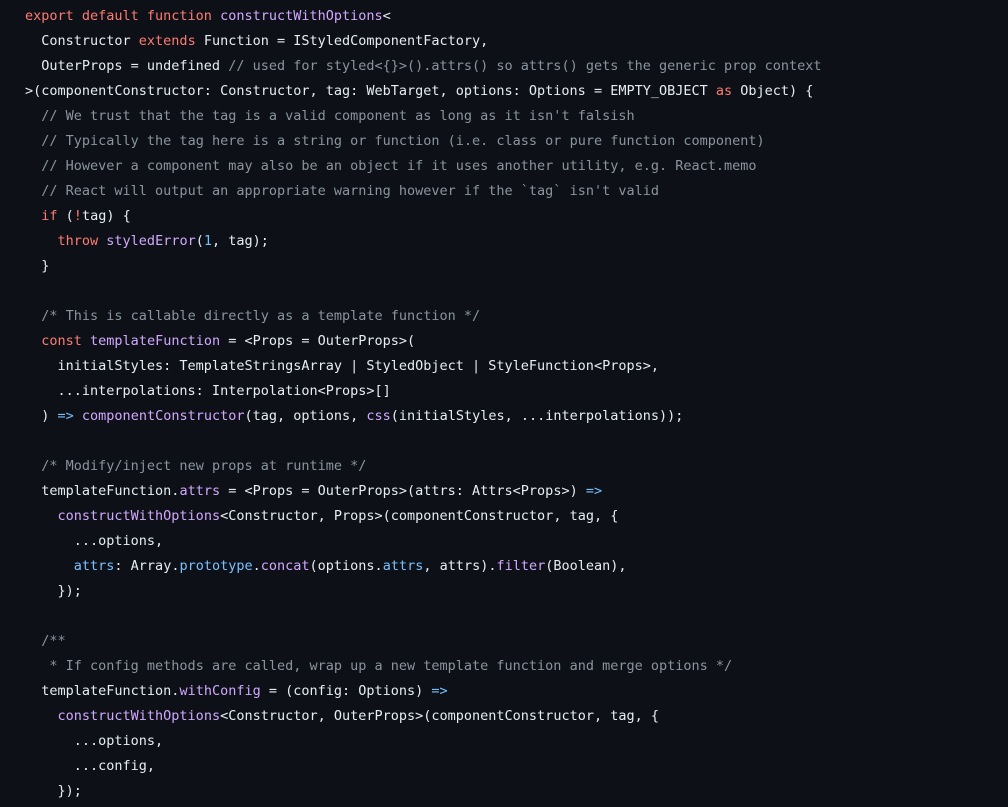 The width and height of the screenshot is (1008, 807). Describe the element at coordinates (724, 91) in the screenshot. I see `code-token: as` at that location.